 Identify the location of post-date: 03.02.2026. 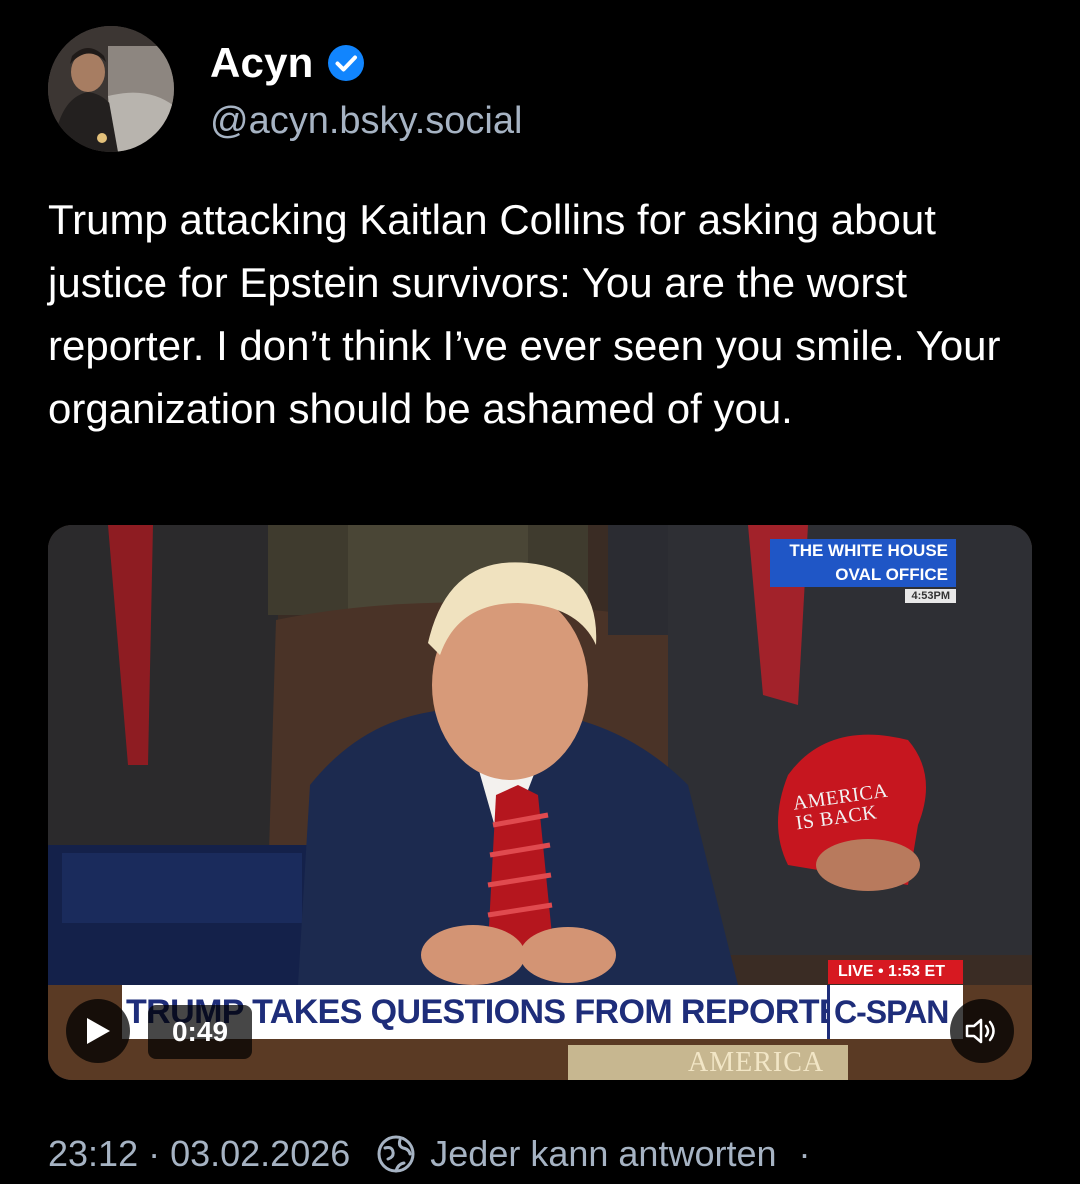
(260, 1153).